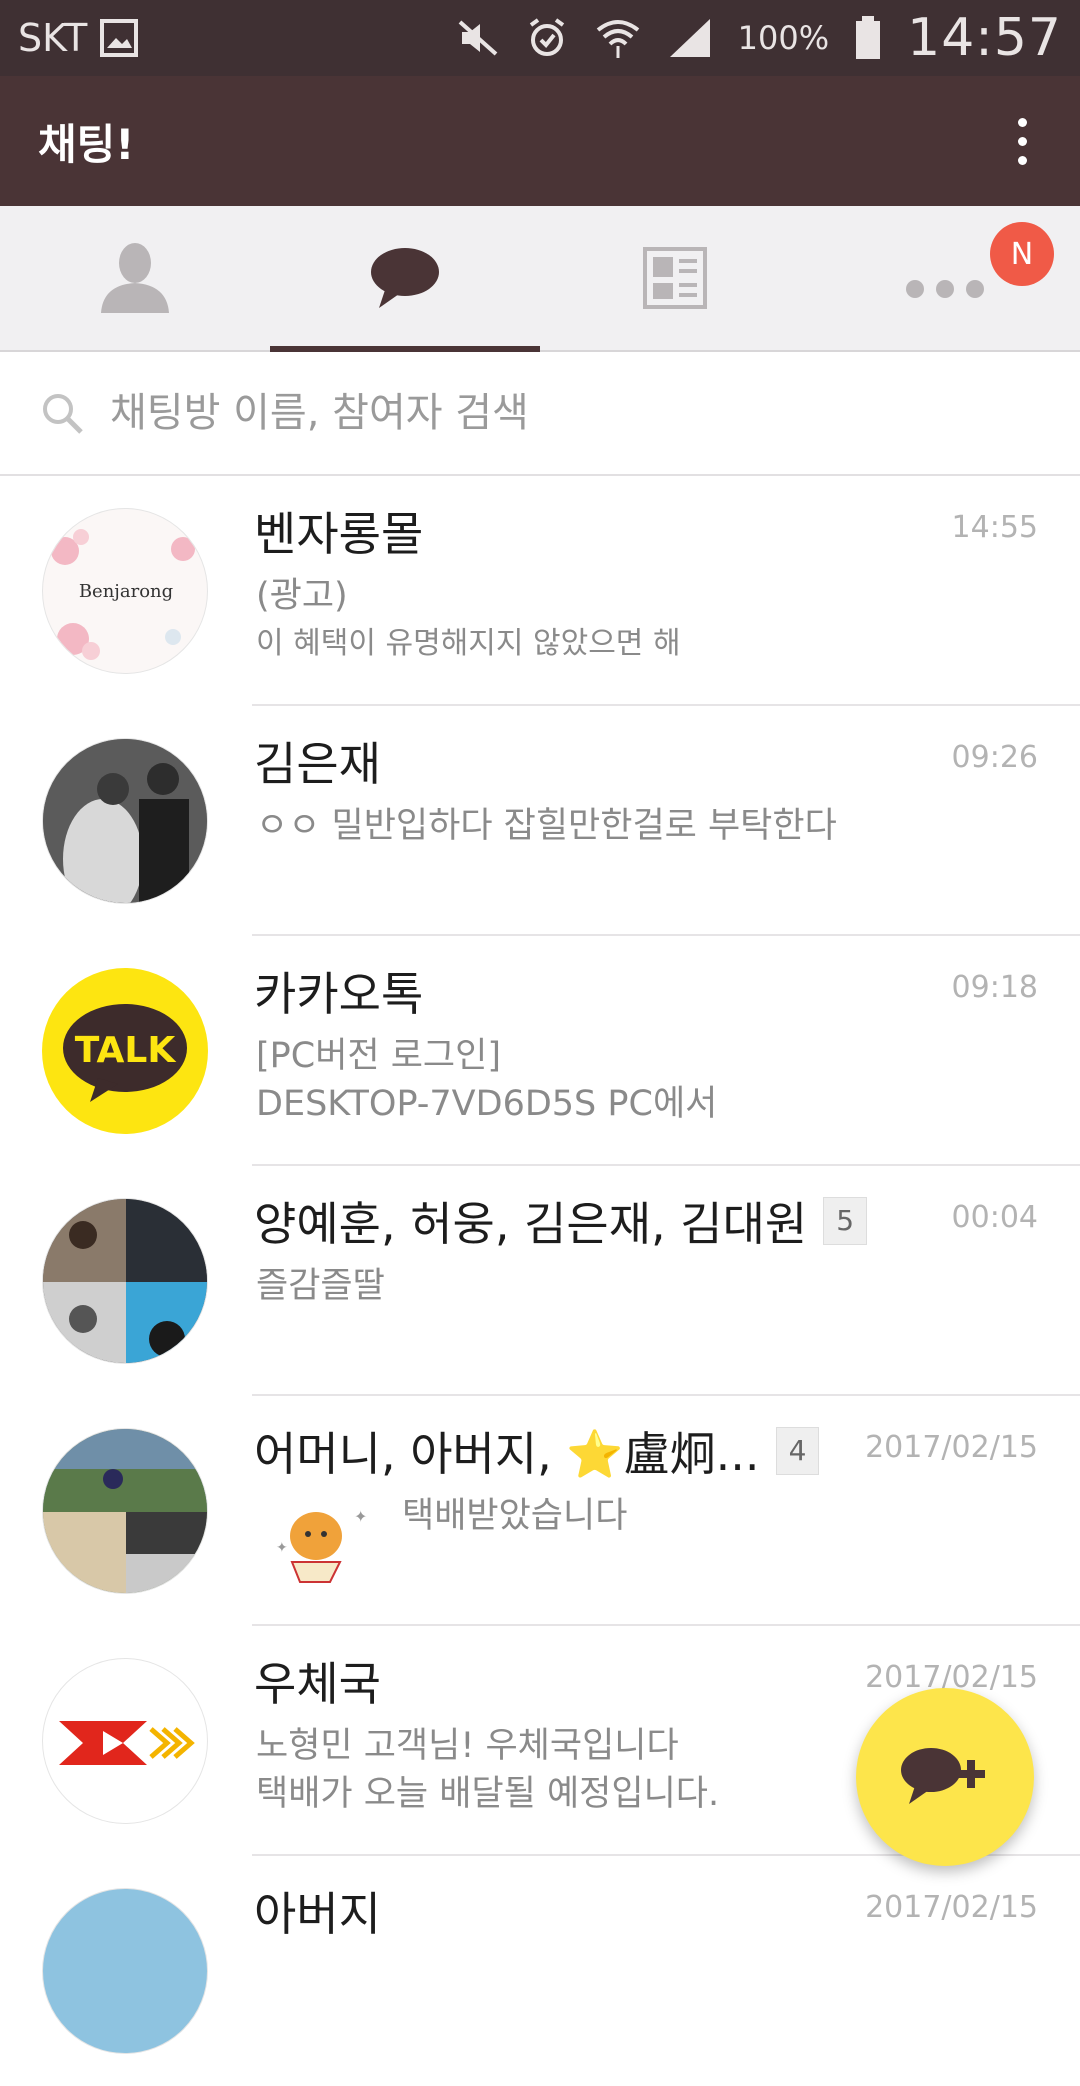  I want to click on avatar: TALK, so click(125, 1051).